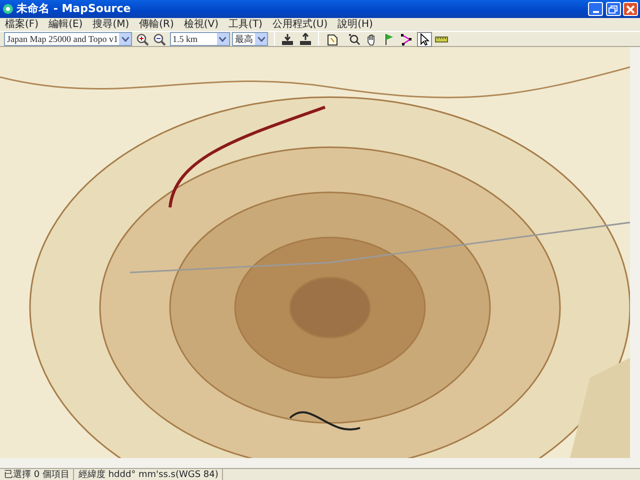 The height and width of the screenshot is (480, 640). Describe the element at coordinates (149, 474) in the screenshot. I see `status-text: 經緯度 hddd° mm'ss.s(WGS 84)` at that location.